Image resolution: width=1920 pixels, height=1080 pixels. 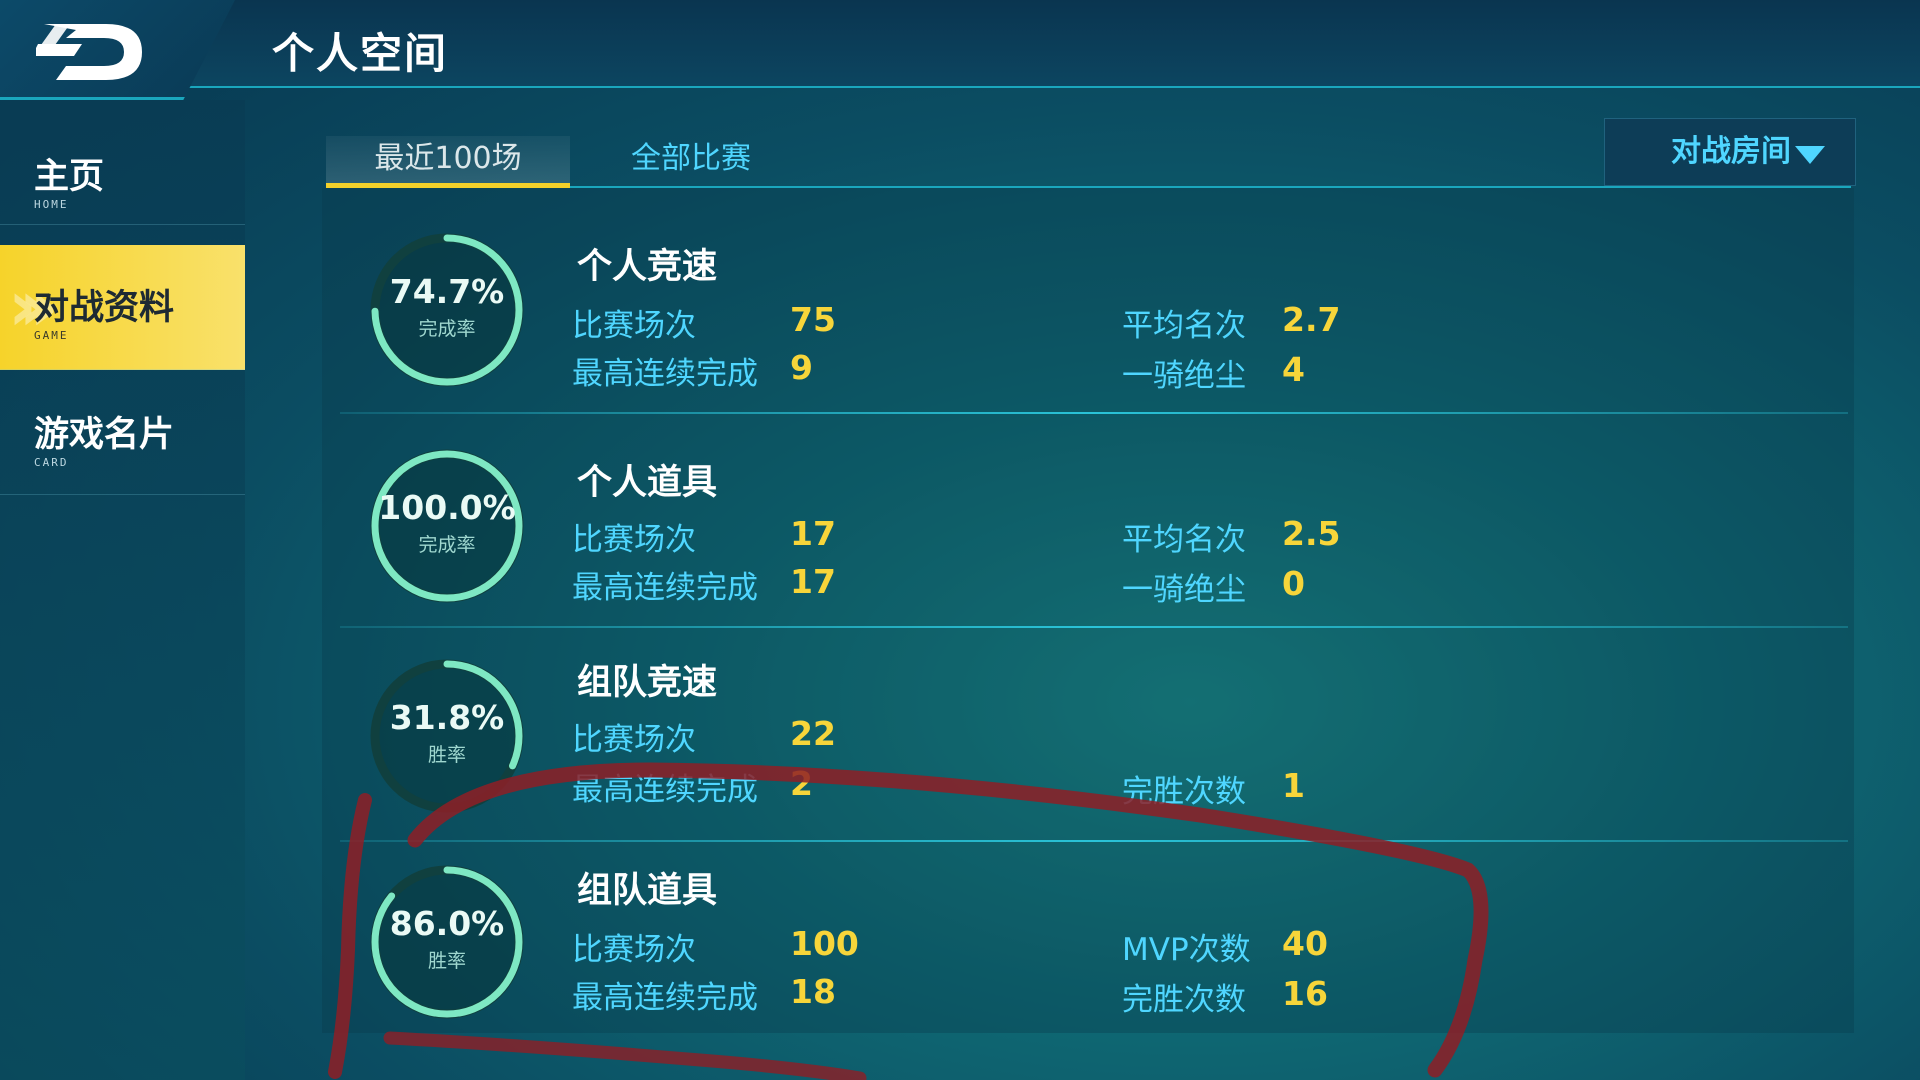 I want to click on sidebar-item-label: 游戏名片, so click(x=104, y=435).